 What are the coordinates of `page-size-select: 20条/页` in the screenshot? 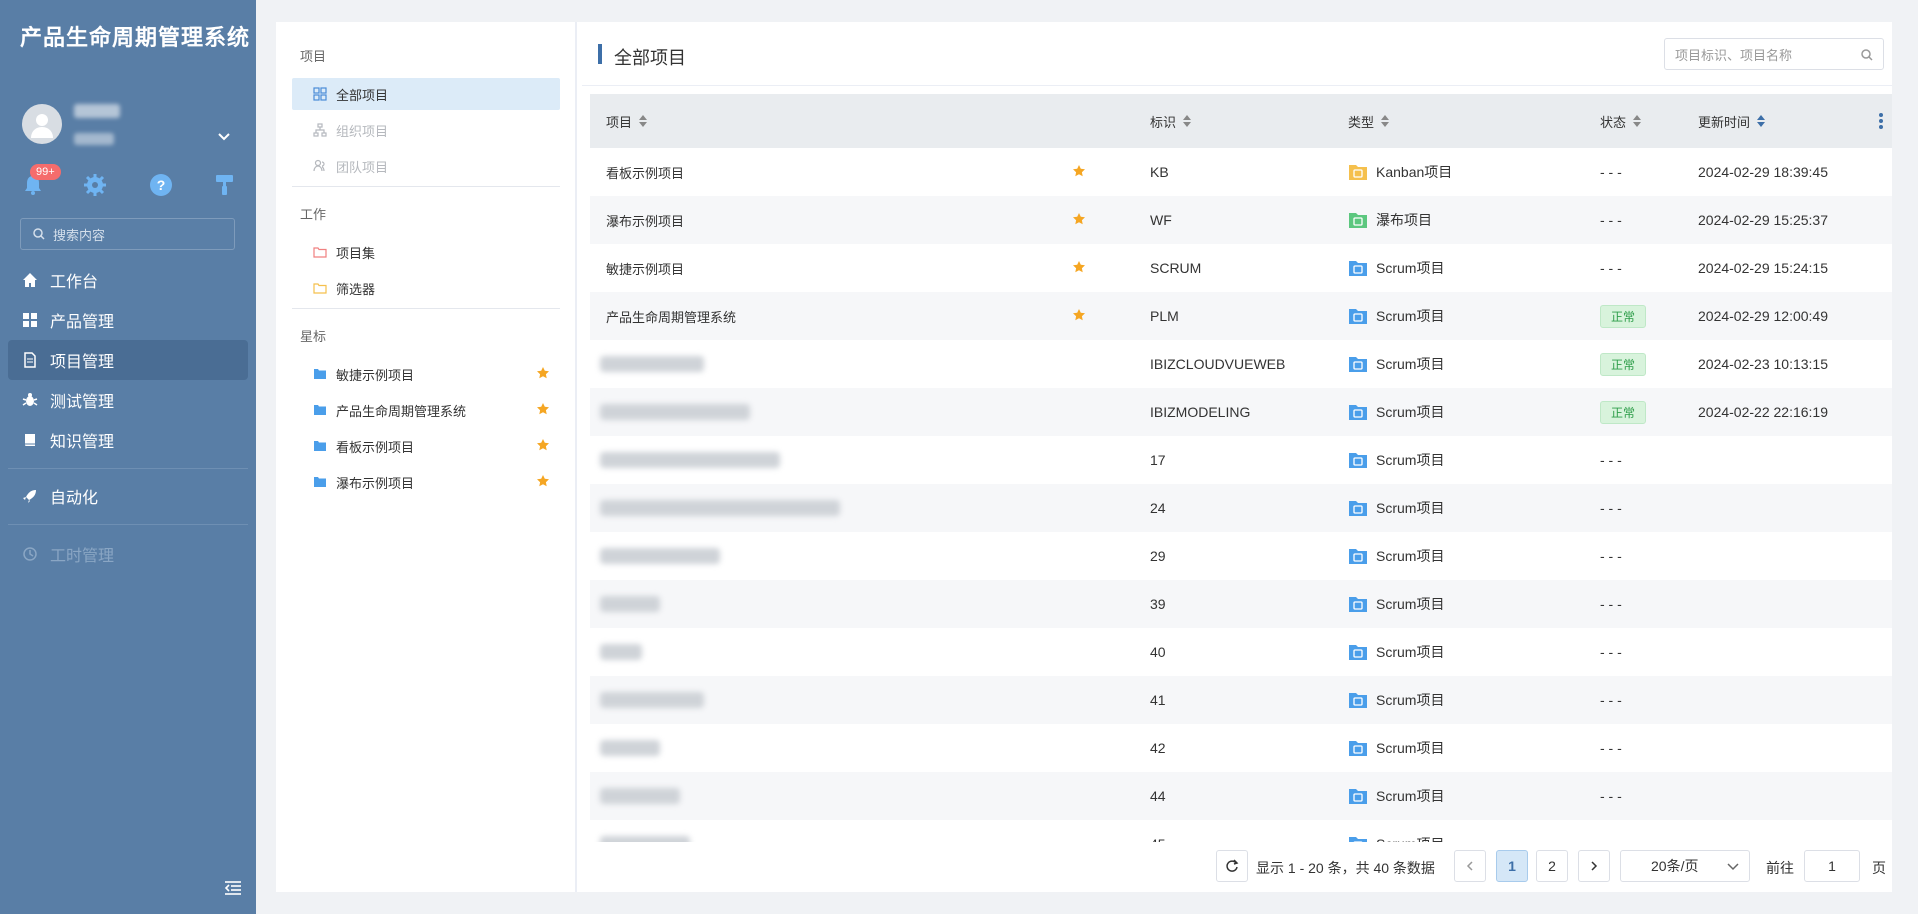 It's located at (1685, 866).